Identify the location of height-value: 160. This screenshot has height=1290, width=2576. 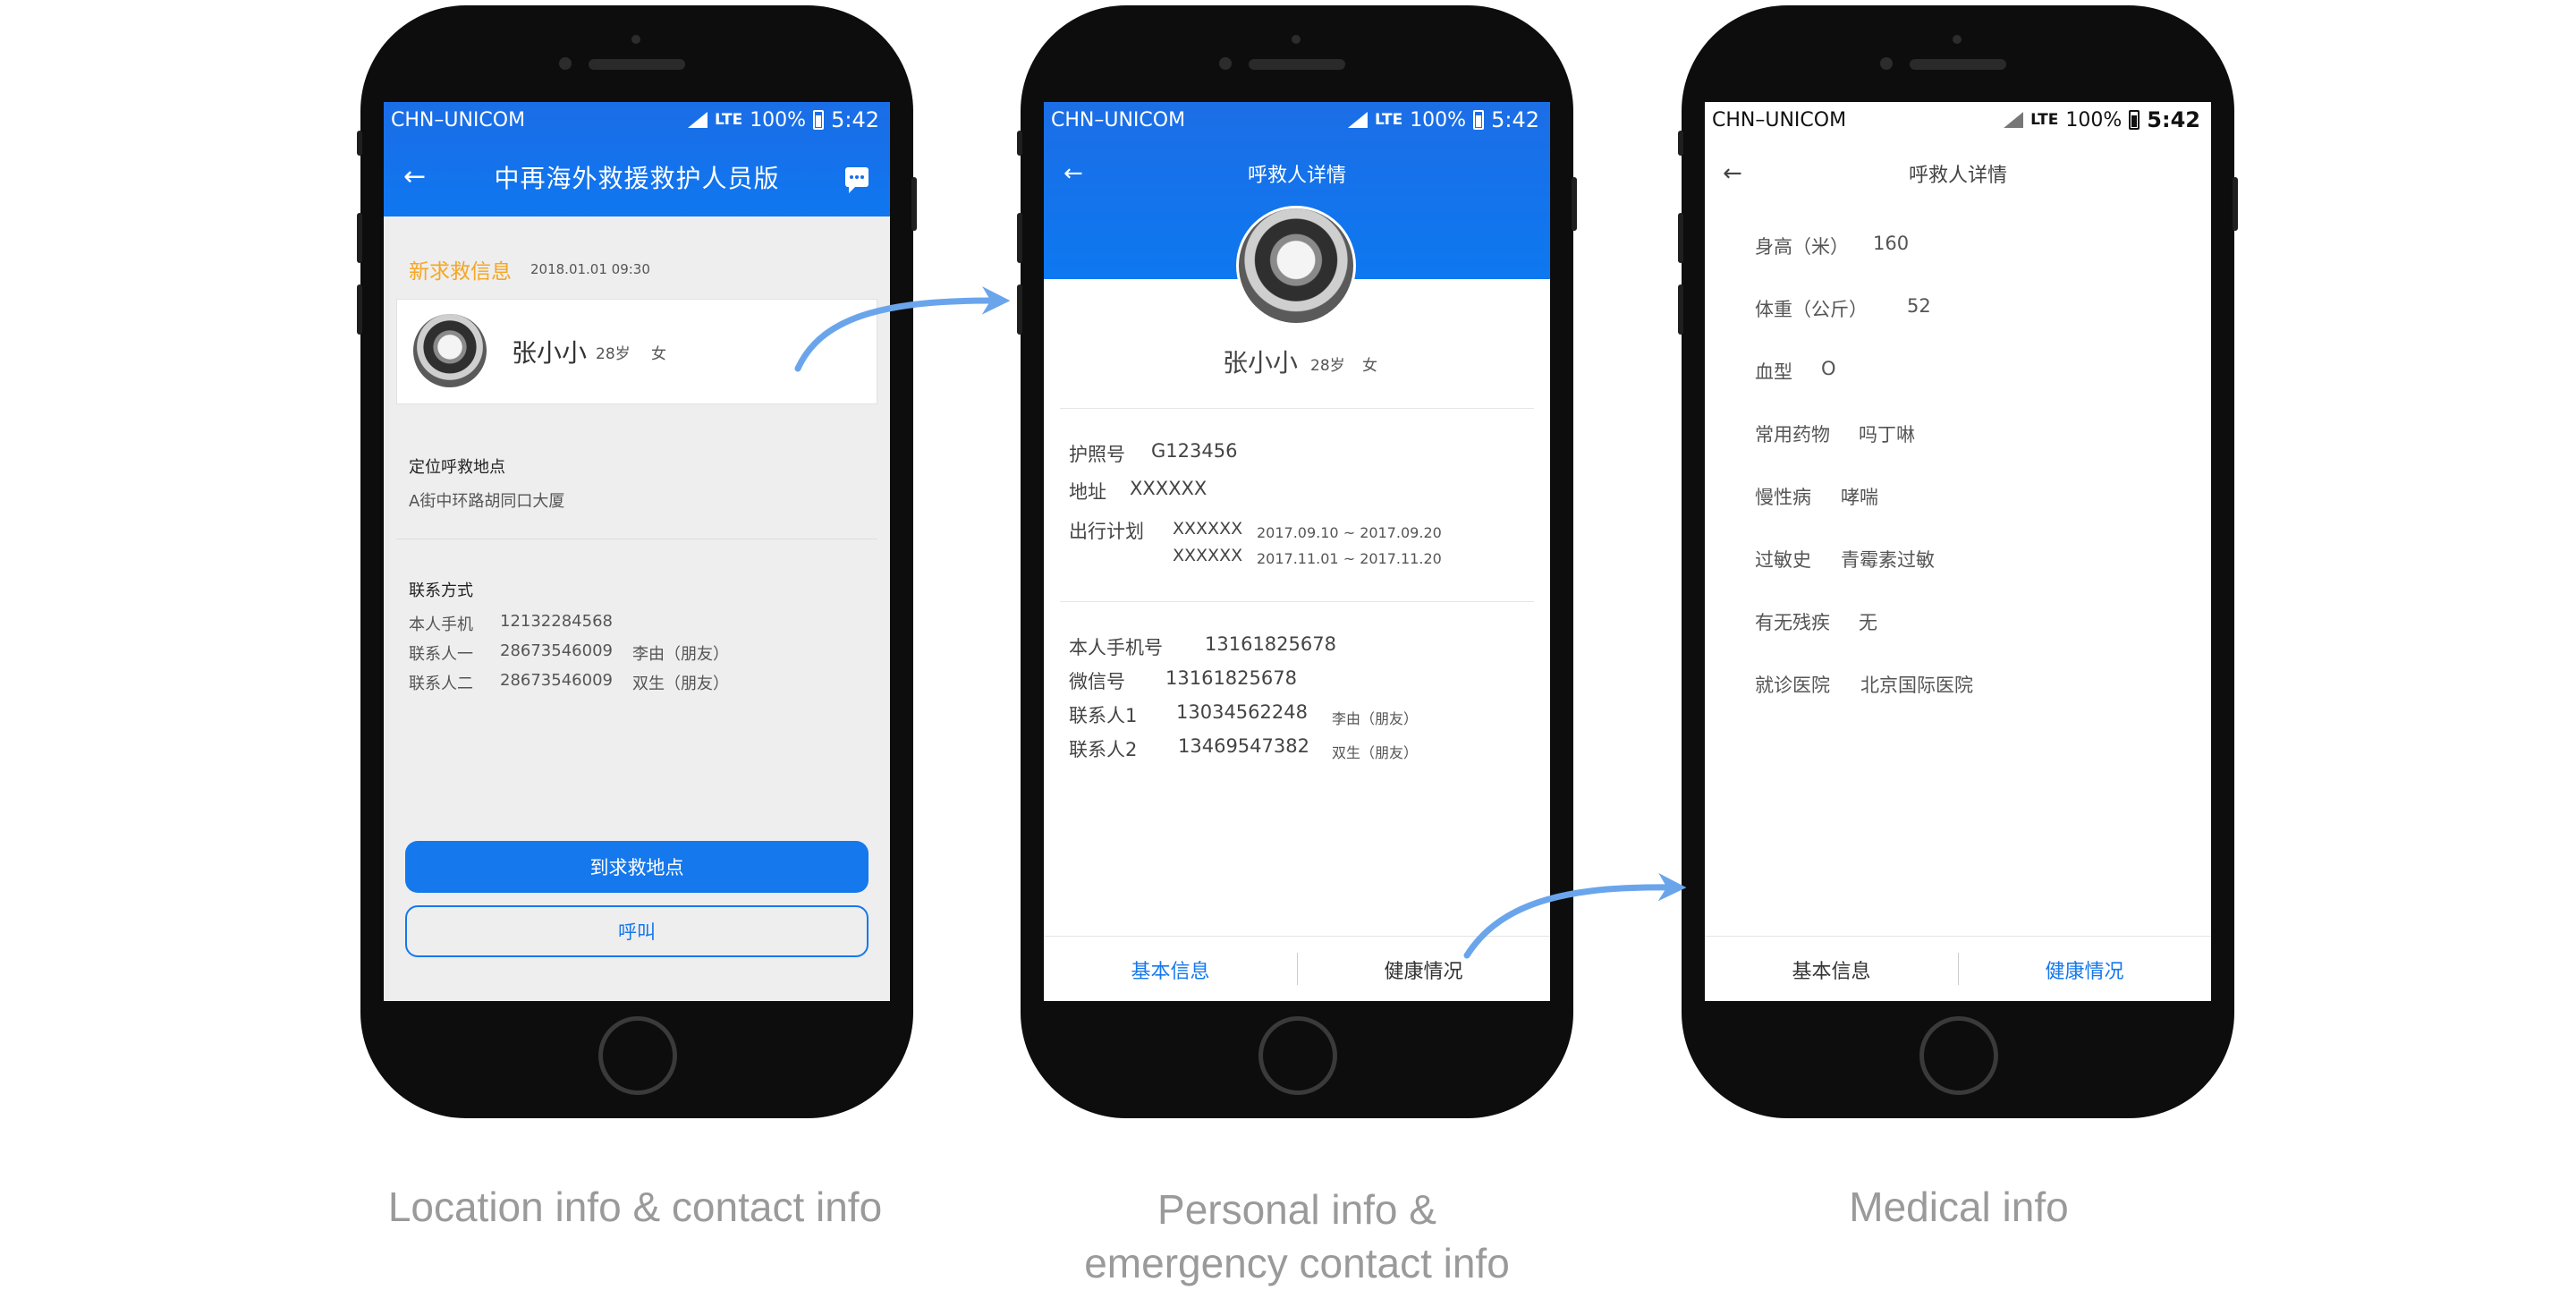
(1891, 243).